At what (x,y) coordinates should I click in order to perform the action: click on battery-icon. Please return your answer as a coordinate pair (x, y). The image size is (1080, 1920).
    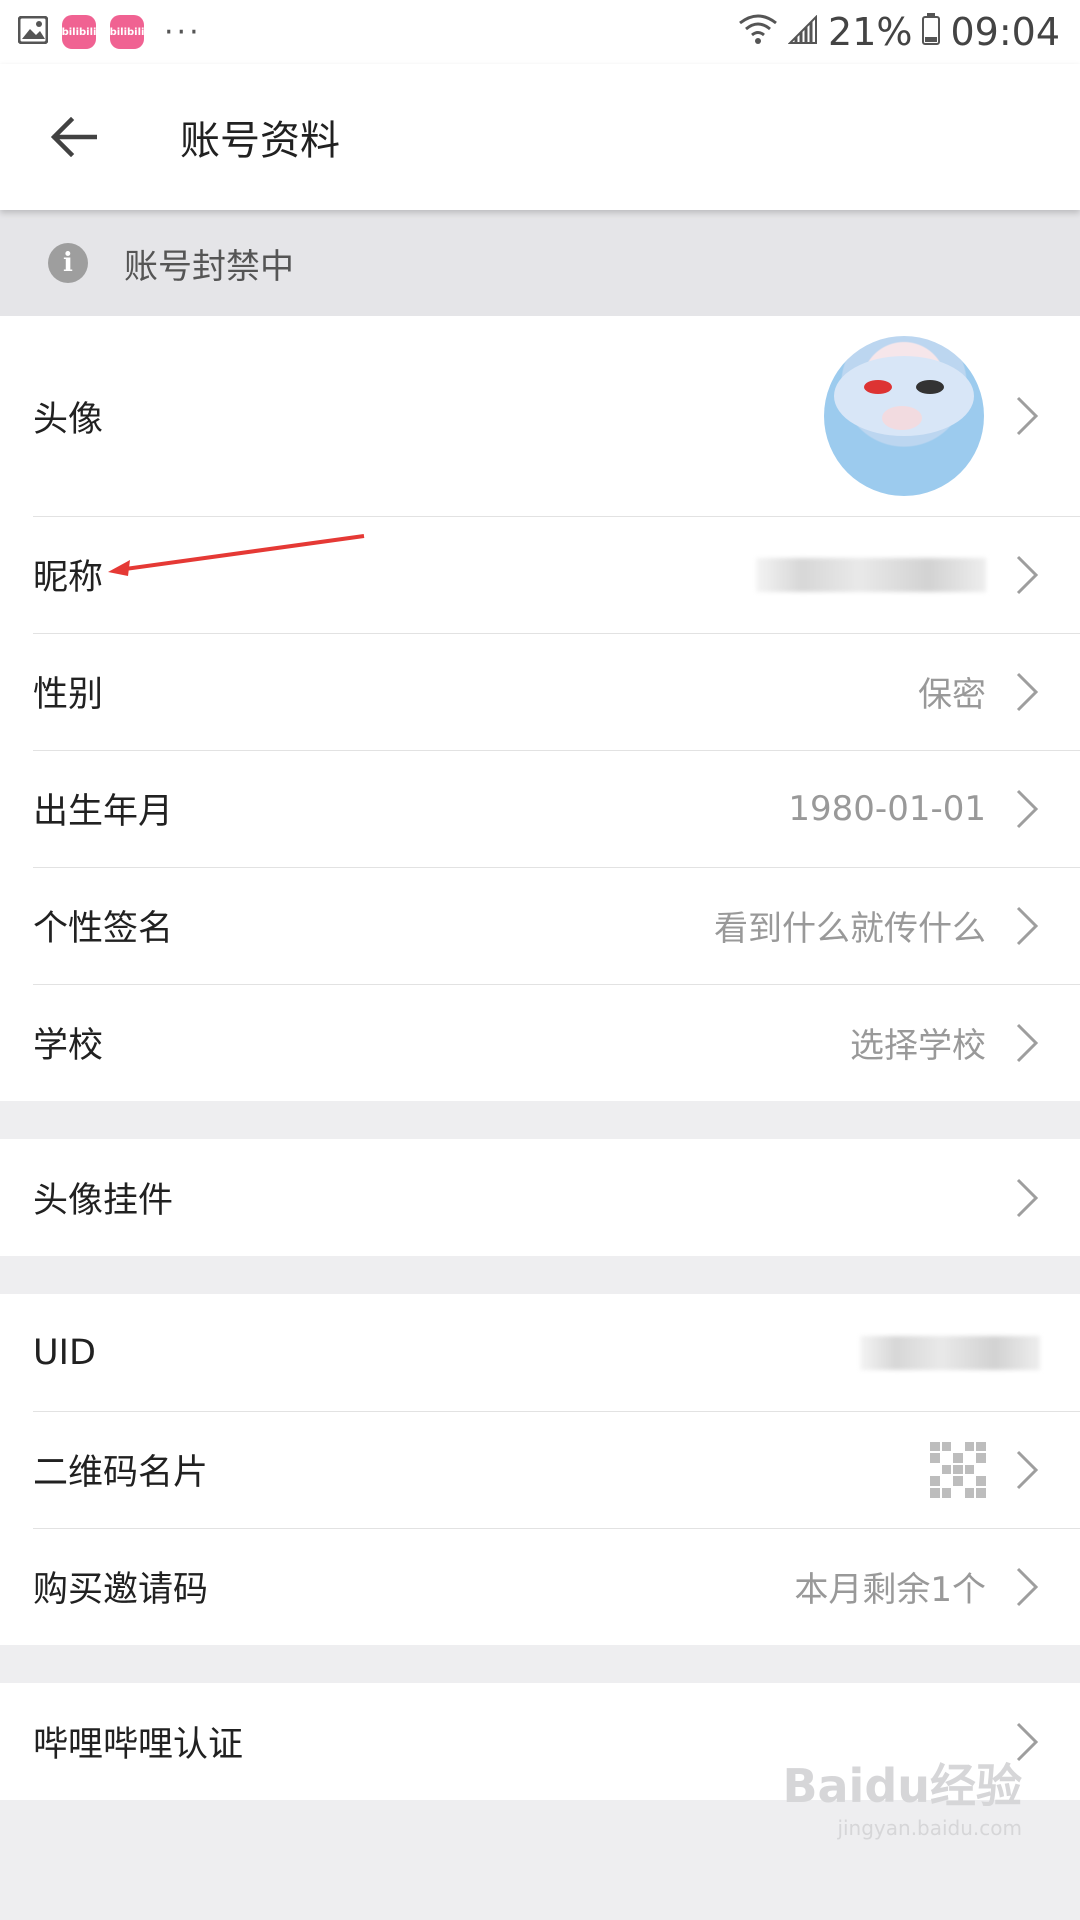
    Looking at the image, I should click on (931, 32).